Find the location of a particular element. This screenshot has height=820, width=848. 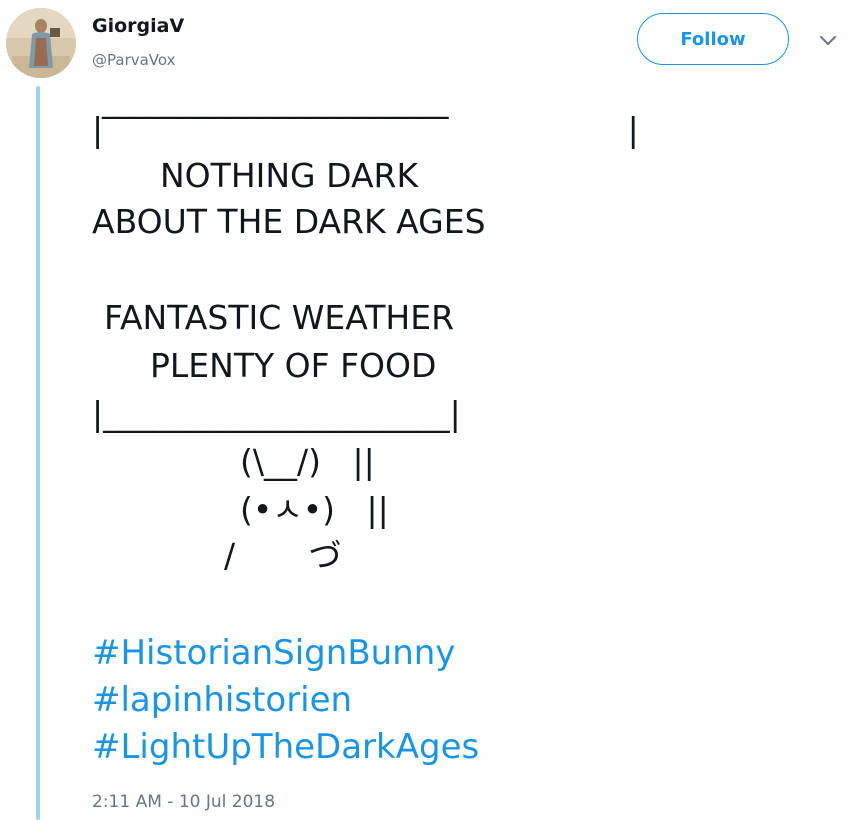

display-name: GiorgiaV is located at coordinates (138, 26).